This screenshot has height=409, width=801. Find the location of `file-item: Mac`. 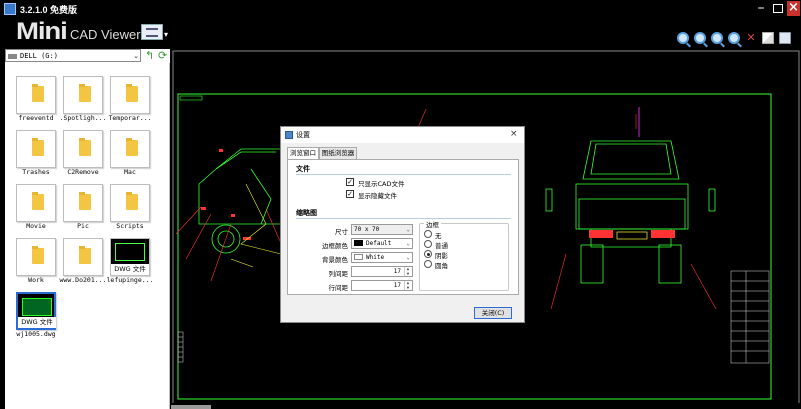

file-item: Mac is located at coordinates (130, 149).